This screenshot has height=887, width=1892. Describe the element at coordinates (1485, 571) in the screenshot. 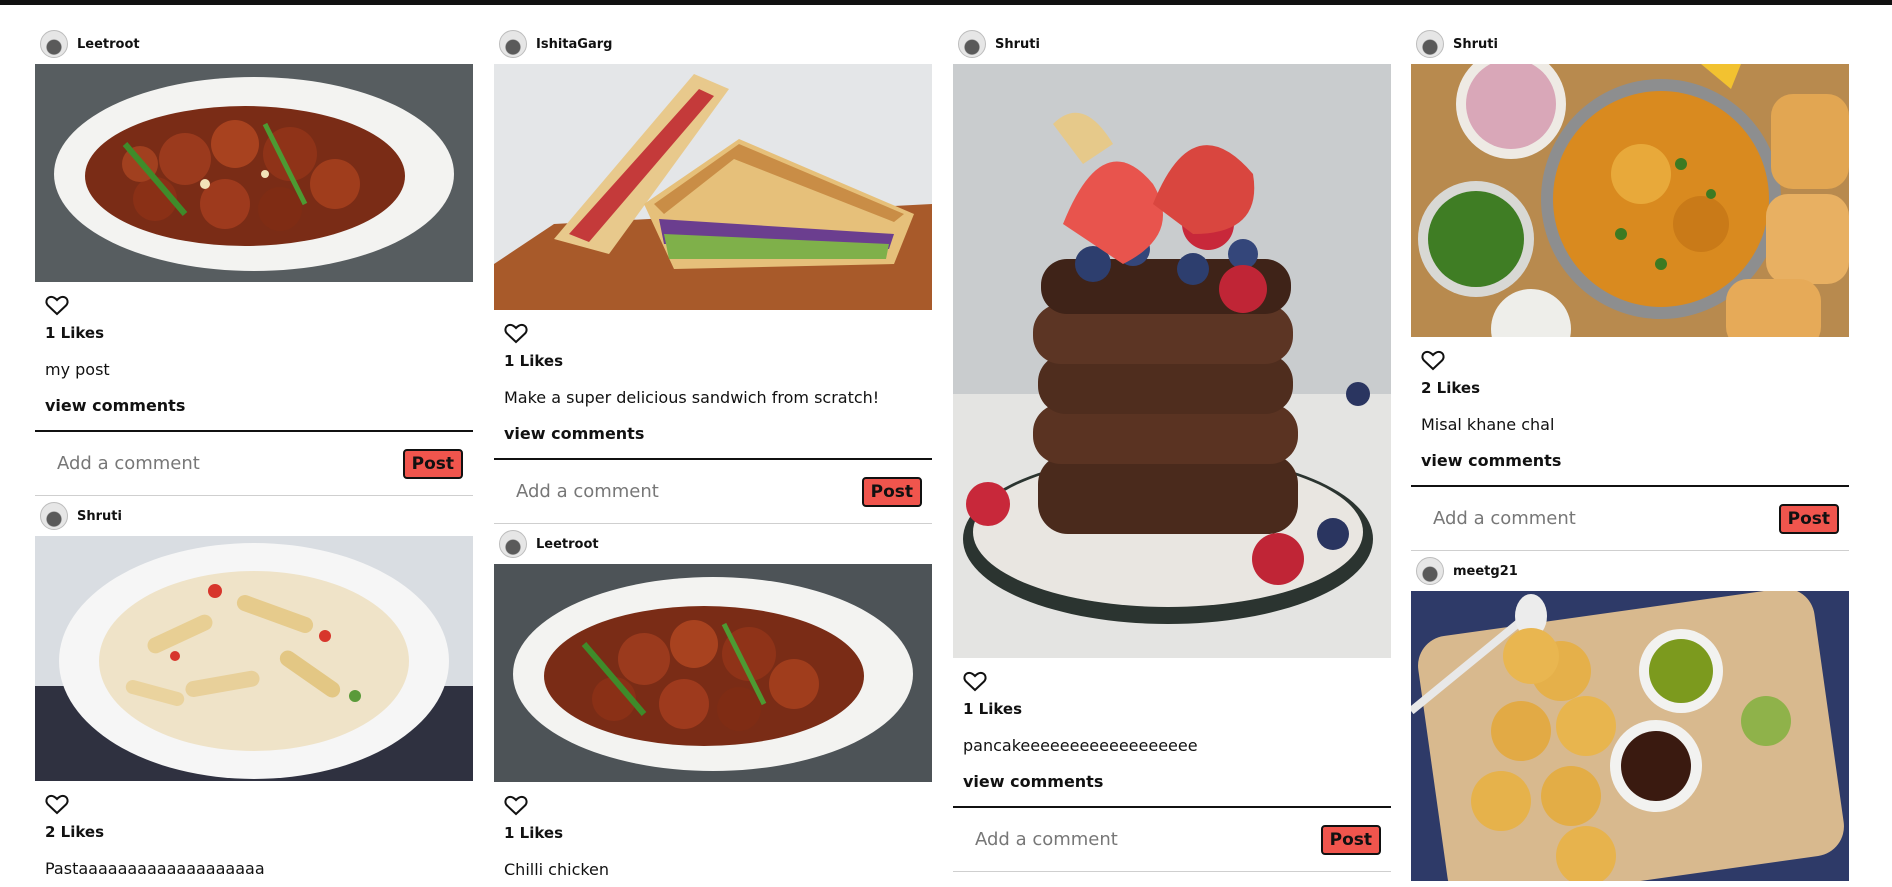

I see `username: meetg21` at that location.